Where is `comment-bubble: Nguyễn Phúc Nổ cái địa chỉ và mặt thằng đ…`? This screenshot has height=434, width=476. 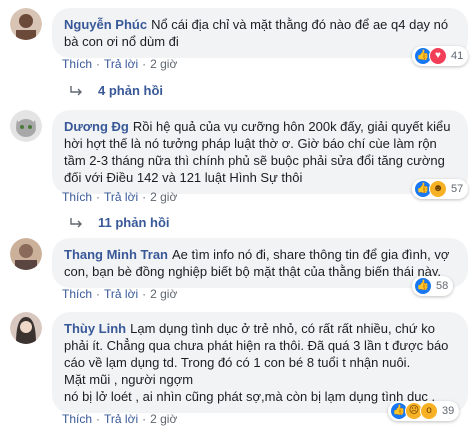 comment-bubble: Nguyễn Phúc Nổ cái địa chỉ và mặt thằng đ… is located at coordinates (260, 33).